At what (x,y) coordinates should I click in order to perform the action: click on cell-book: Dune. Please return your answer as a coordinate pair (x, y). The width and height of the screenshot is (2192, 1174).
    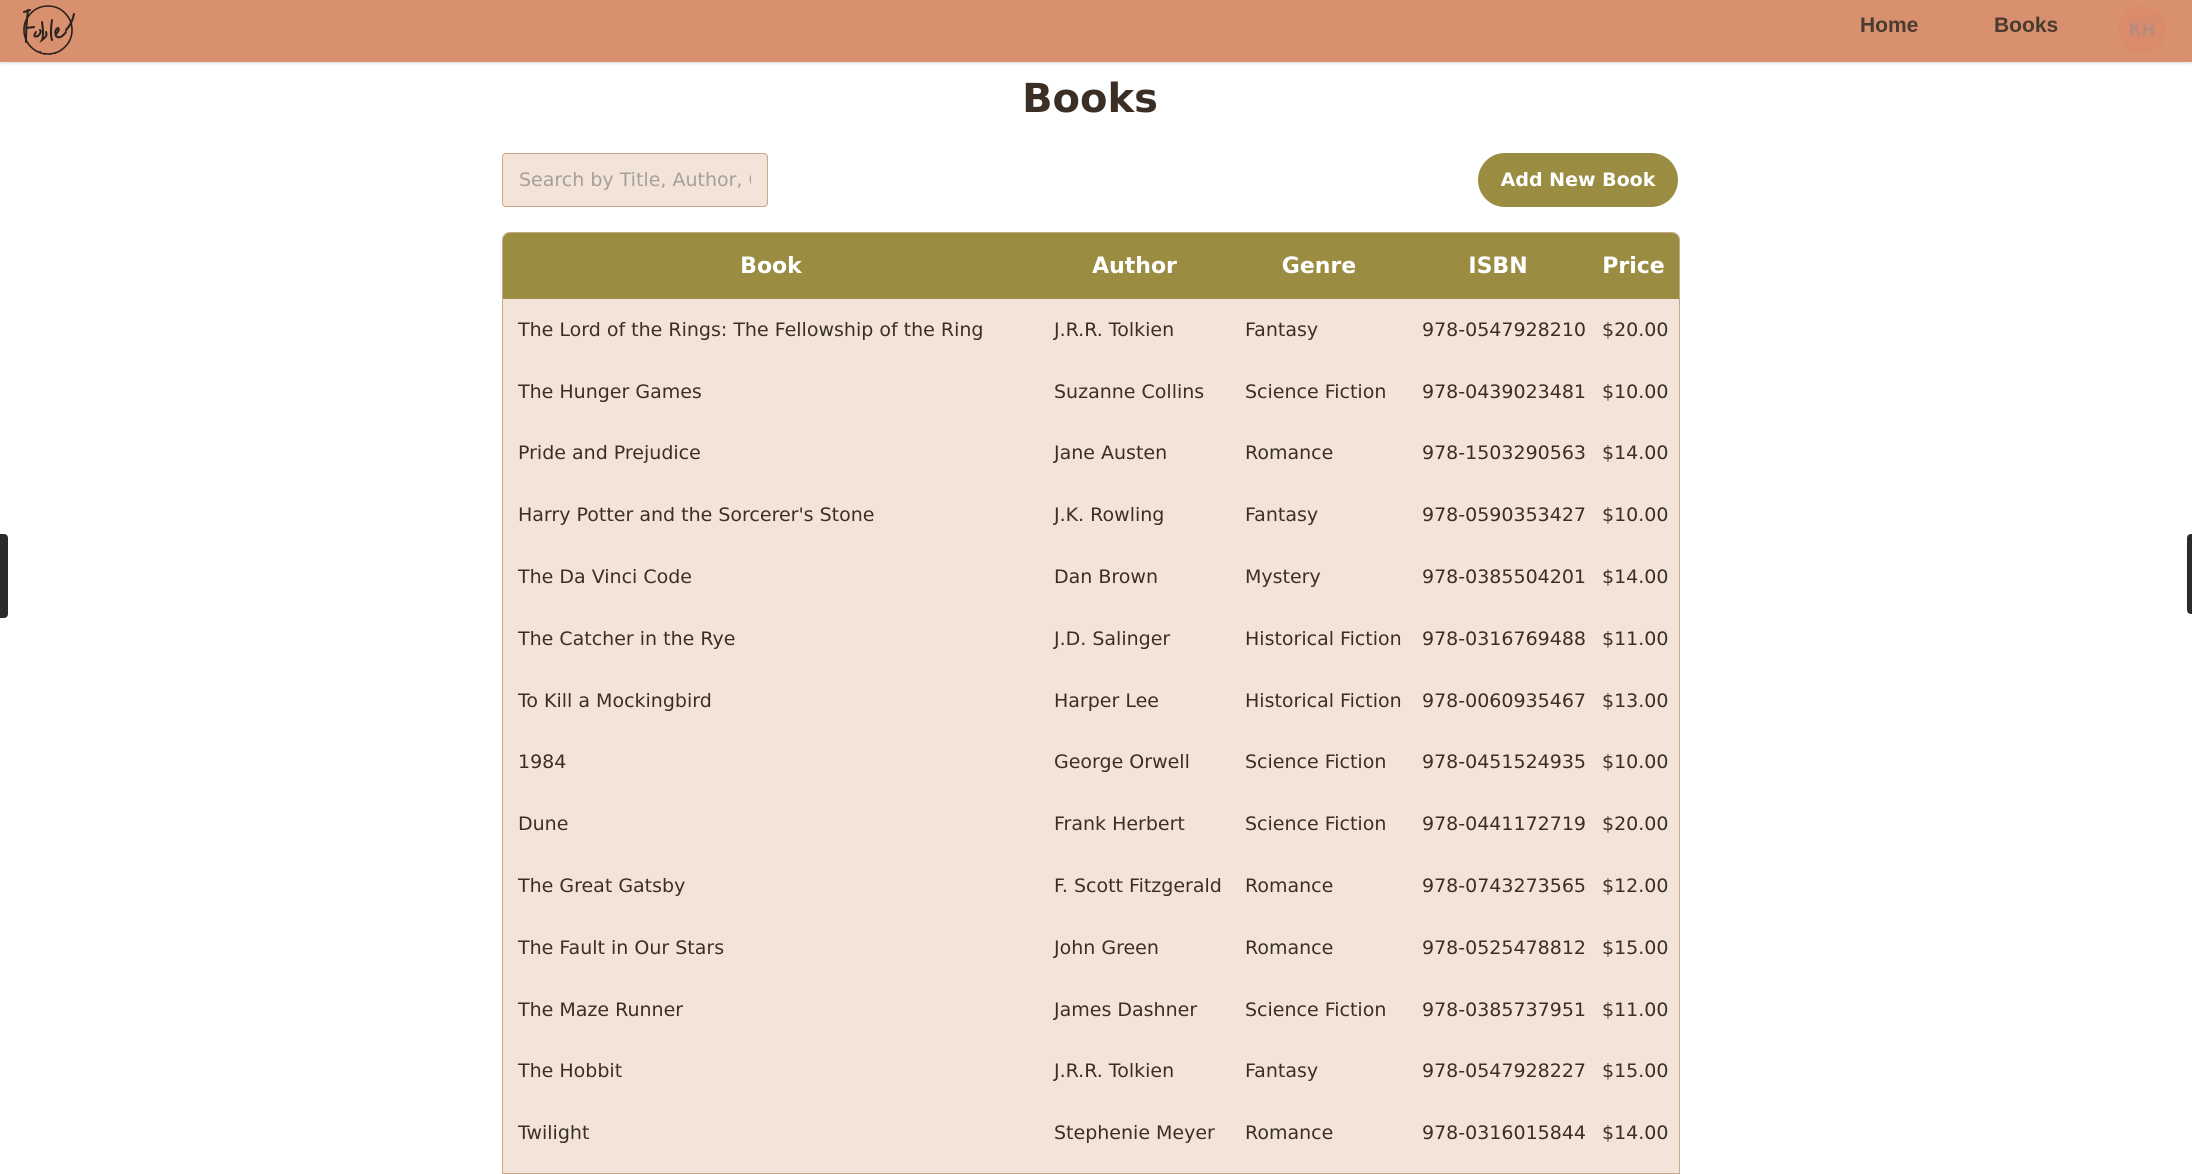
    Looking at the image, I should click on (543, 824).